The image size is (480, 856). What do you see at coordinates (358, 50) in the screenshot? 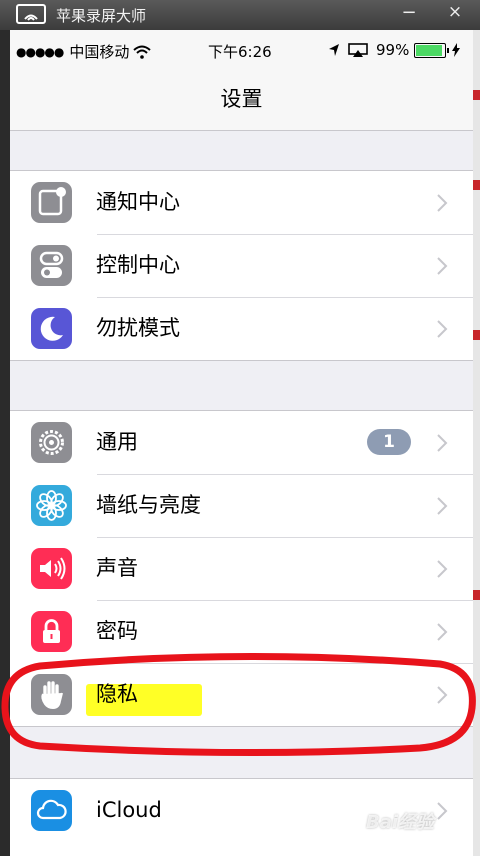
I see `airplay-icon` at bounding box center [358, 50].